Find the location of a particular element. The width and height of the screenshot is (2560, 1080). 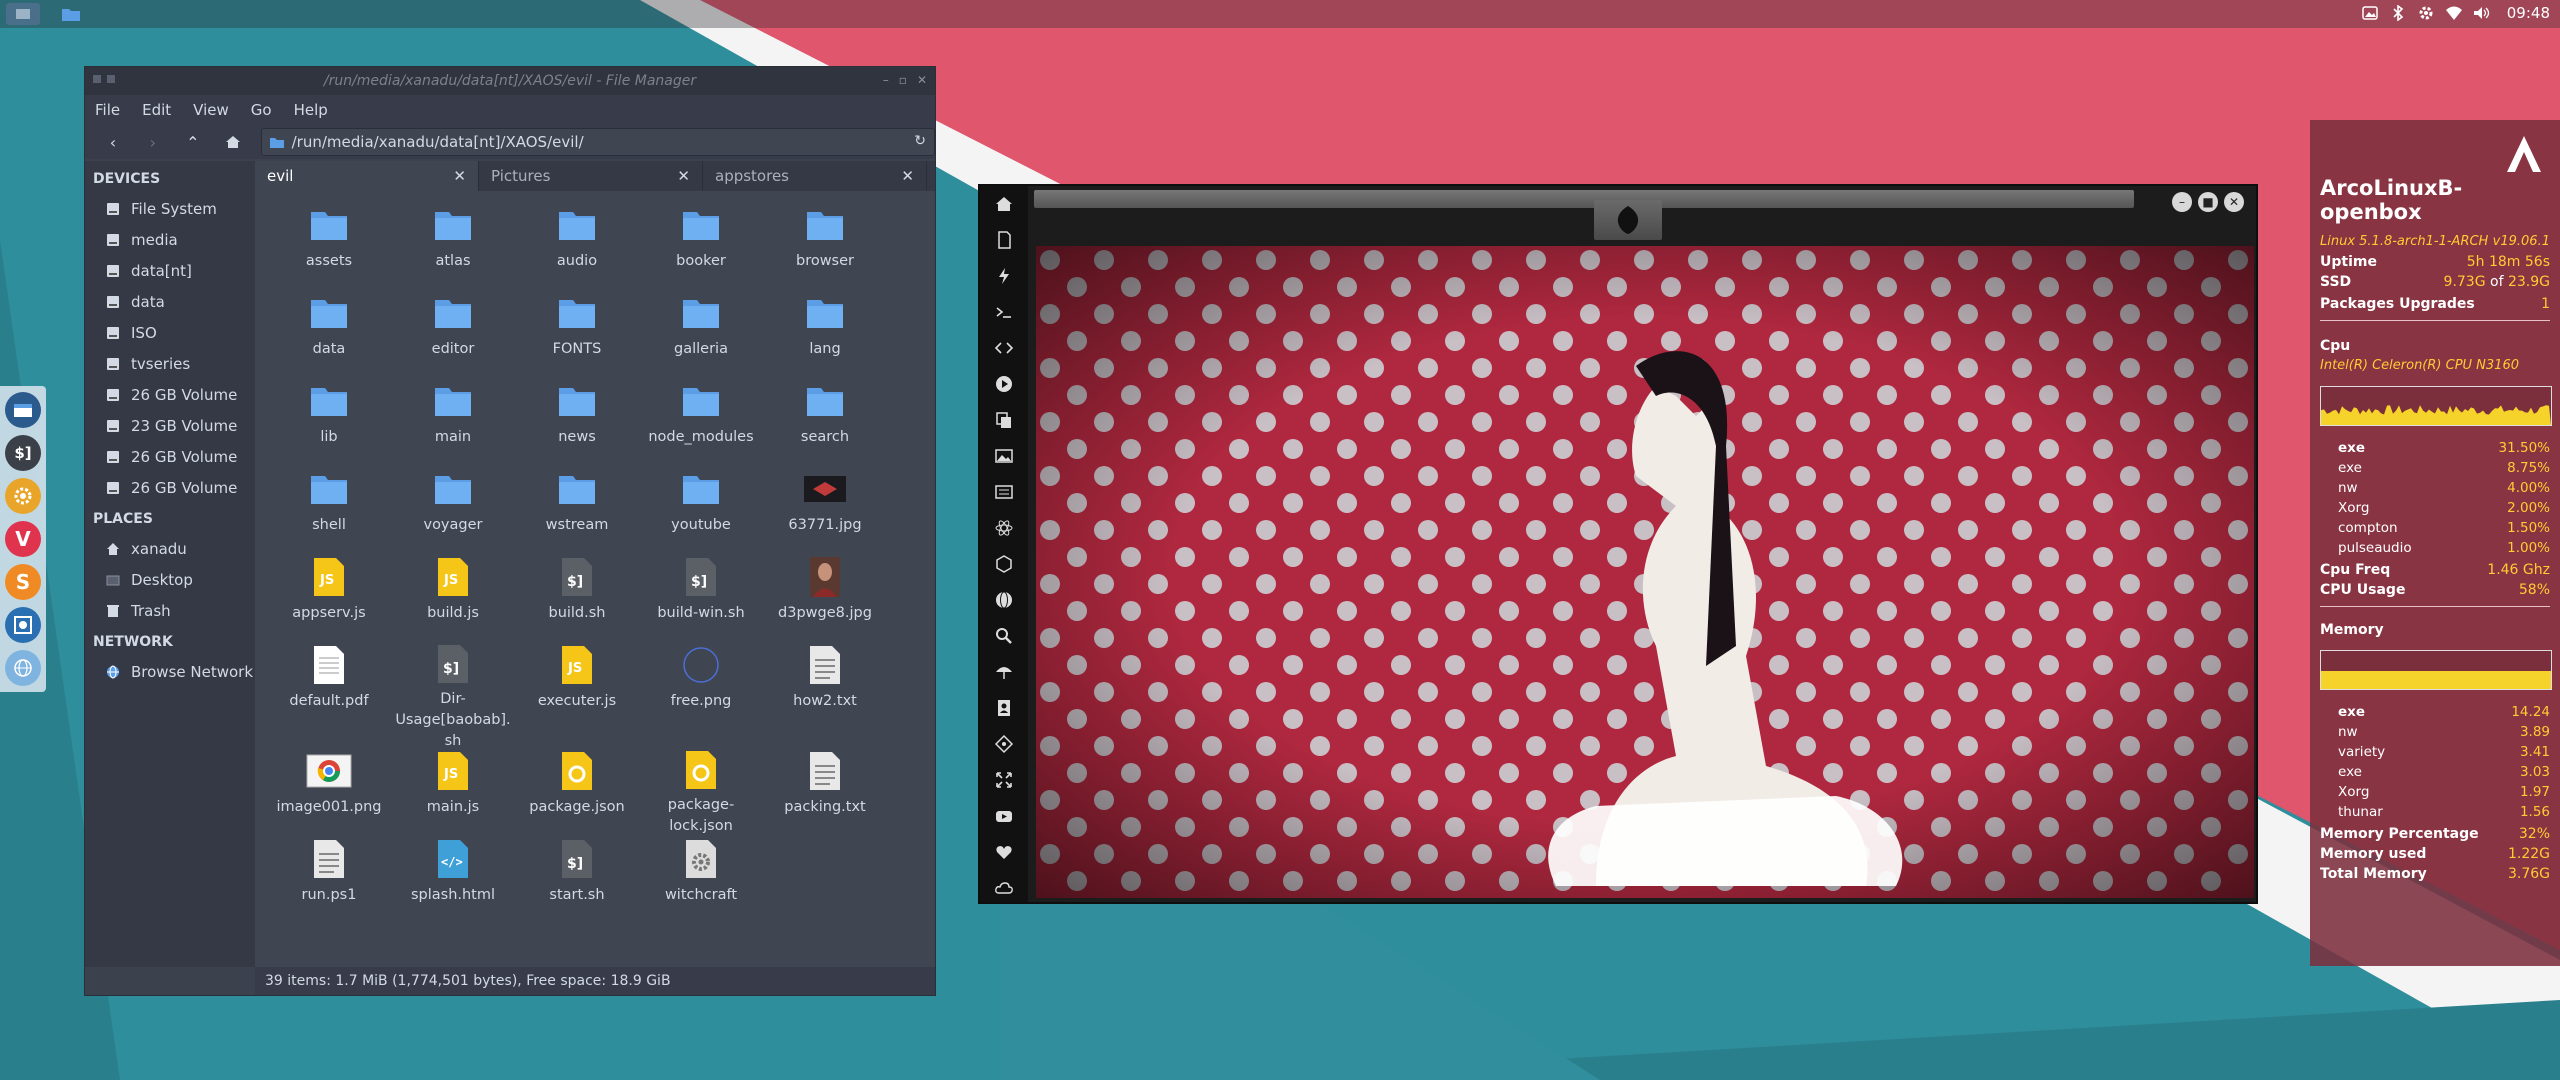

umbrella-icon is located at coordinates (1004, 672).